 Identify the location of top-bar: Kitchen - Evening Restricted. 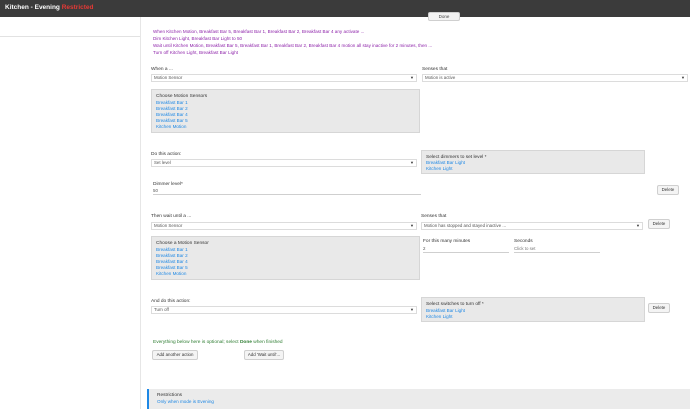
(345, 8).